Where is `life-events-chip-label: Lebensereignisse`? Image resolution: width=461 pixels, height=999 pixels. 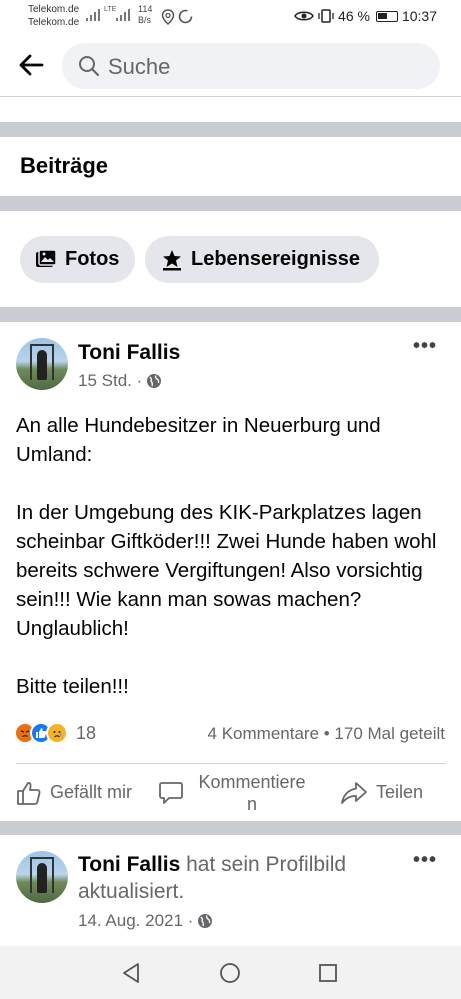 life-events-chip-label: Lebensereignisse is located at coordinates (275, 259).